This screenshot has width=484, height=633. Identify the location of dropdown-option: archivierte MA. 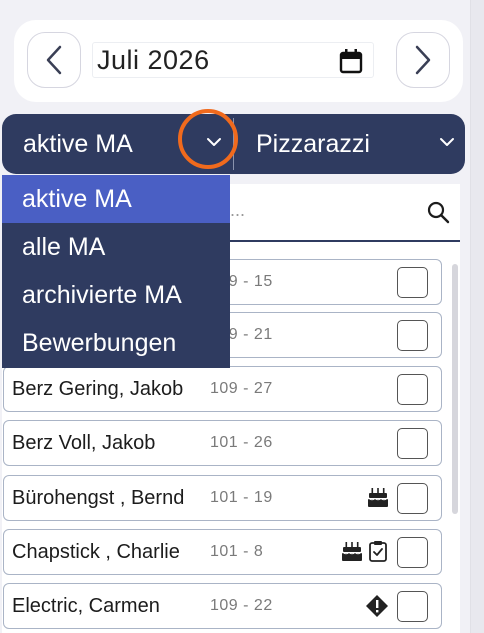
(116, 295).